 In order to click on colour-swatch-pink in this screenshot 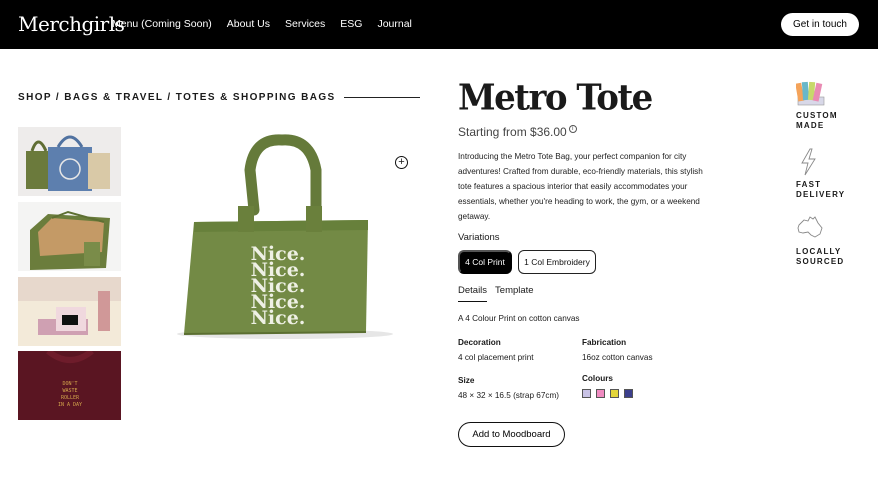, I will do `click(600, 393)`.